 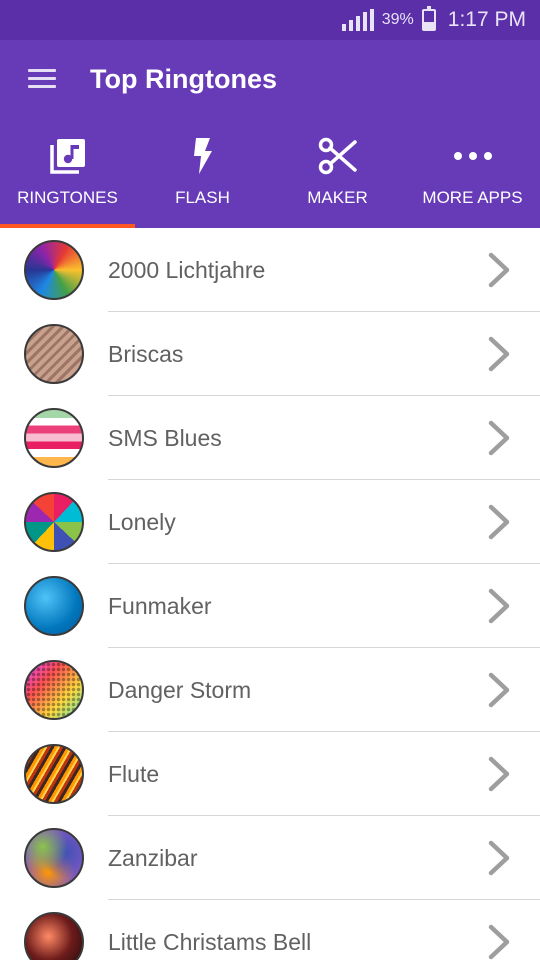 What do you see at coordinates (472, 156) in the screenshot?
I see `more-dots-icon` at bounding box center [472, 156].